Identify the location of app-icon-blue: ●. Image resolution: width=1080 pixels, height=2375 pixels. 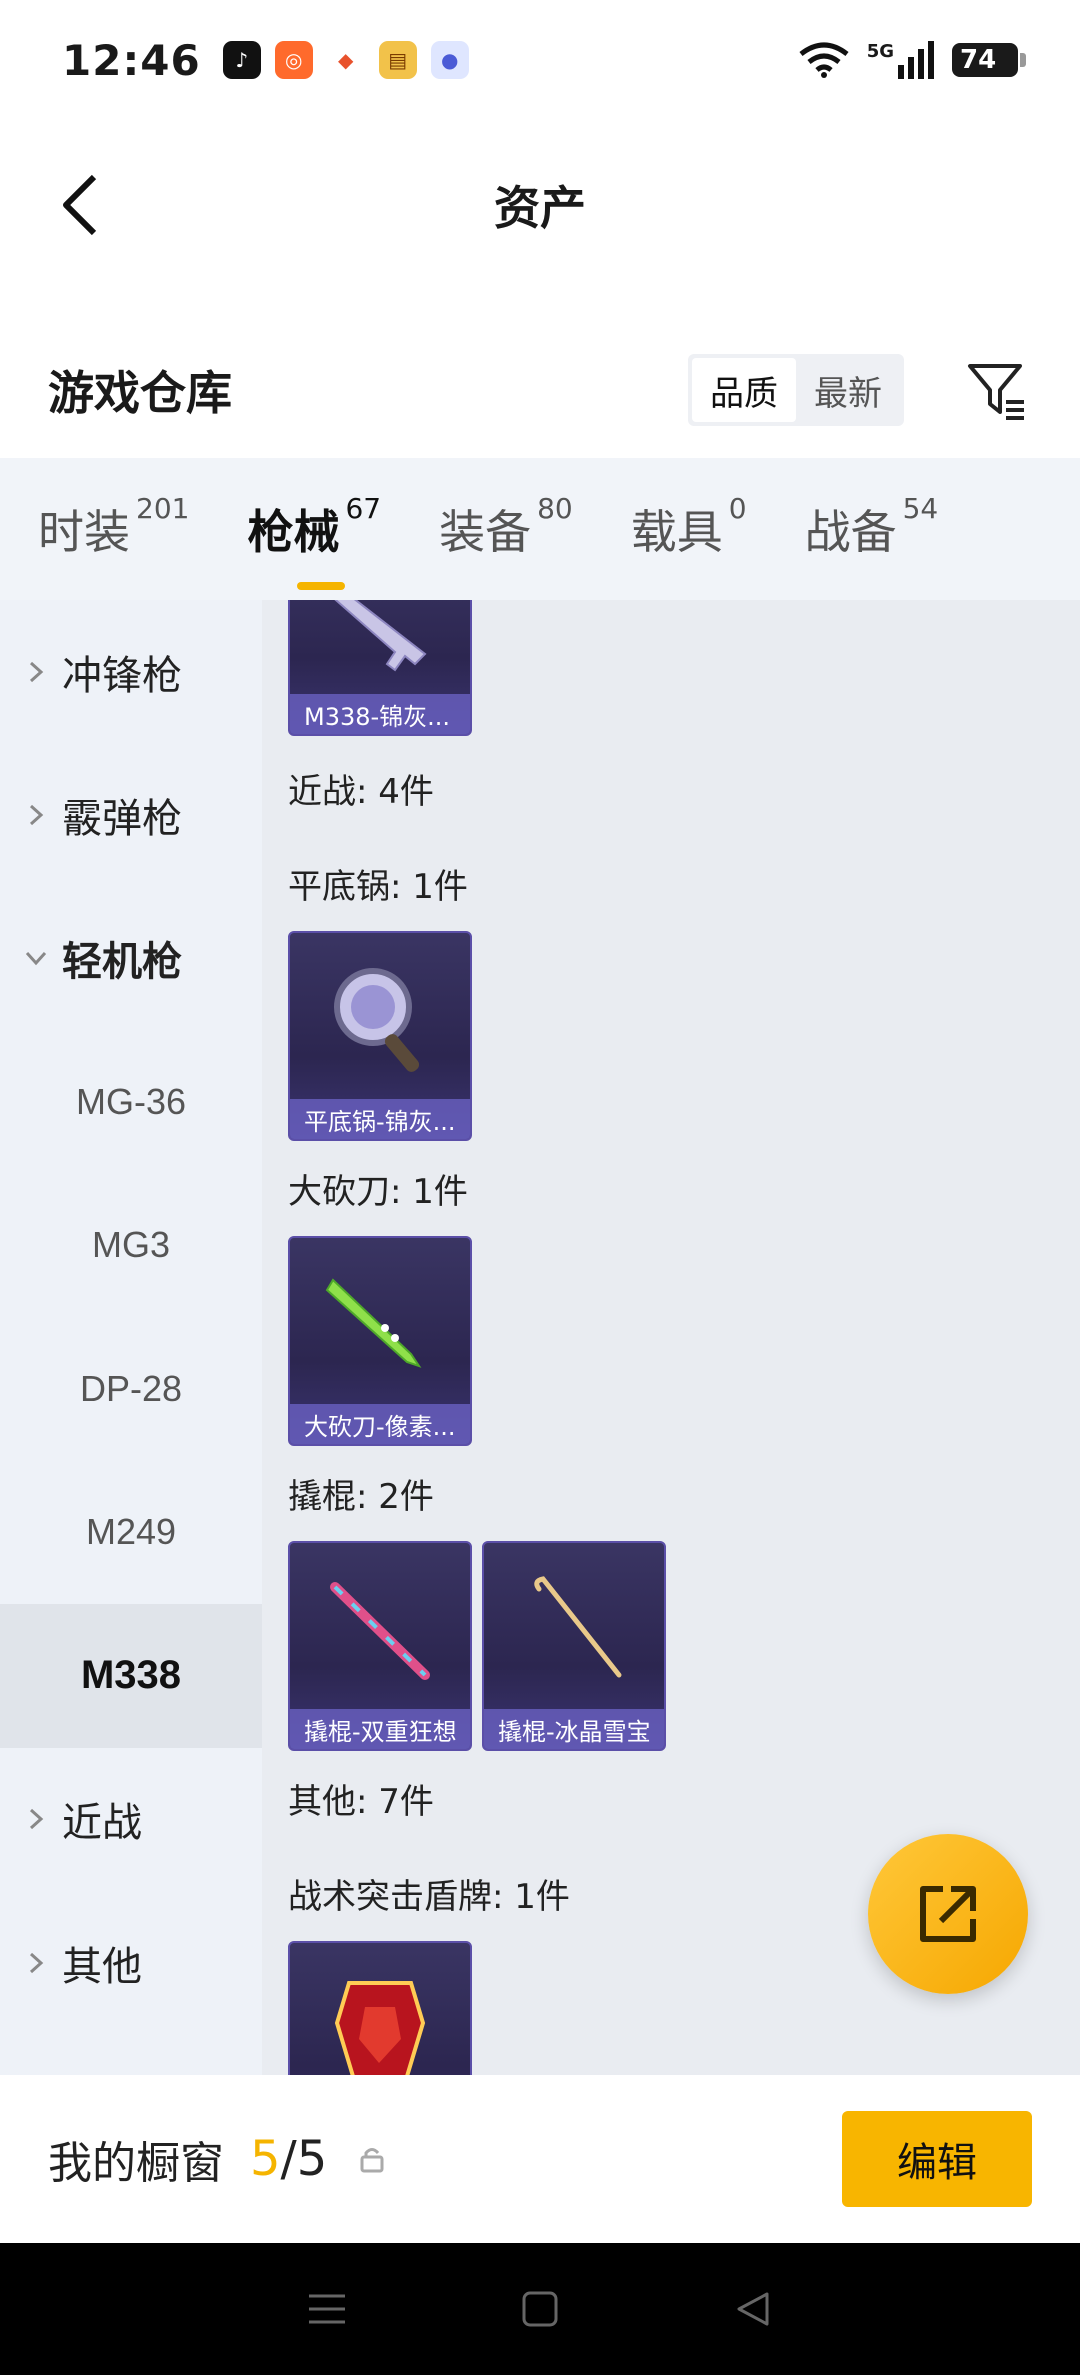
(449, 60).